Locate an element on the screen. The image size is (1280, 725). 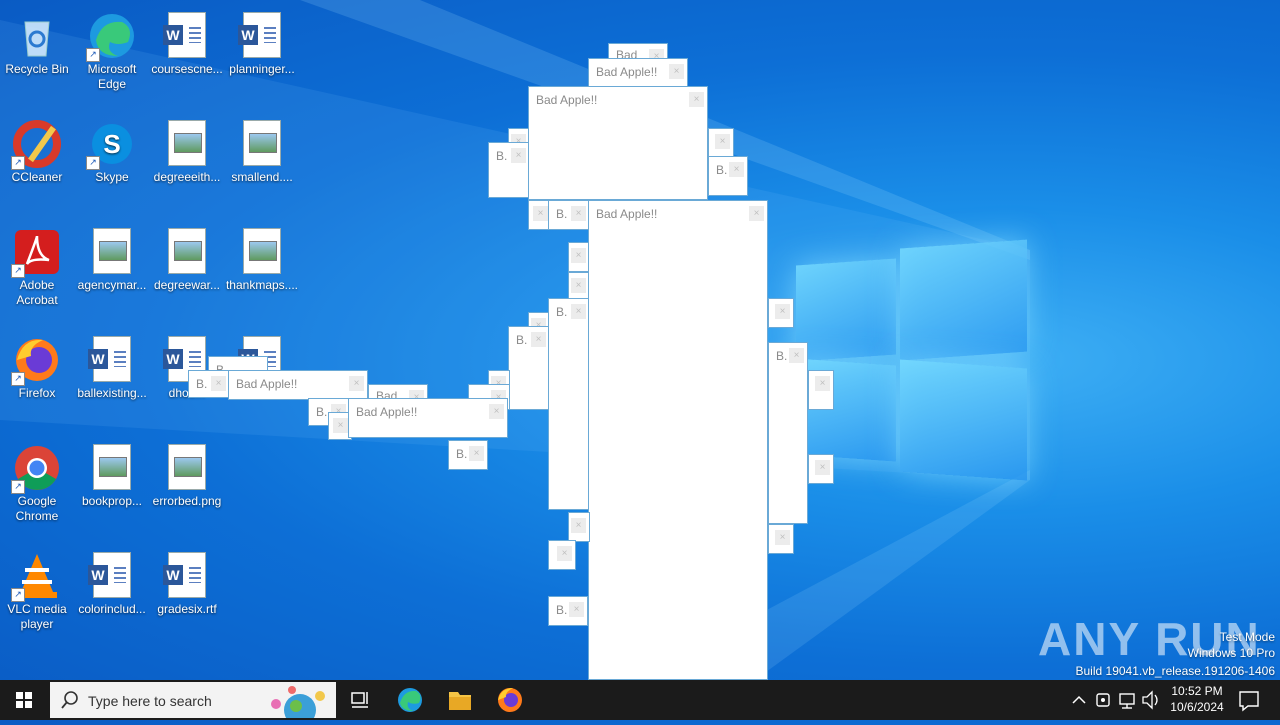
taskbar-search-box: Type here to search is located at coordinates (193, 700).